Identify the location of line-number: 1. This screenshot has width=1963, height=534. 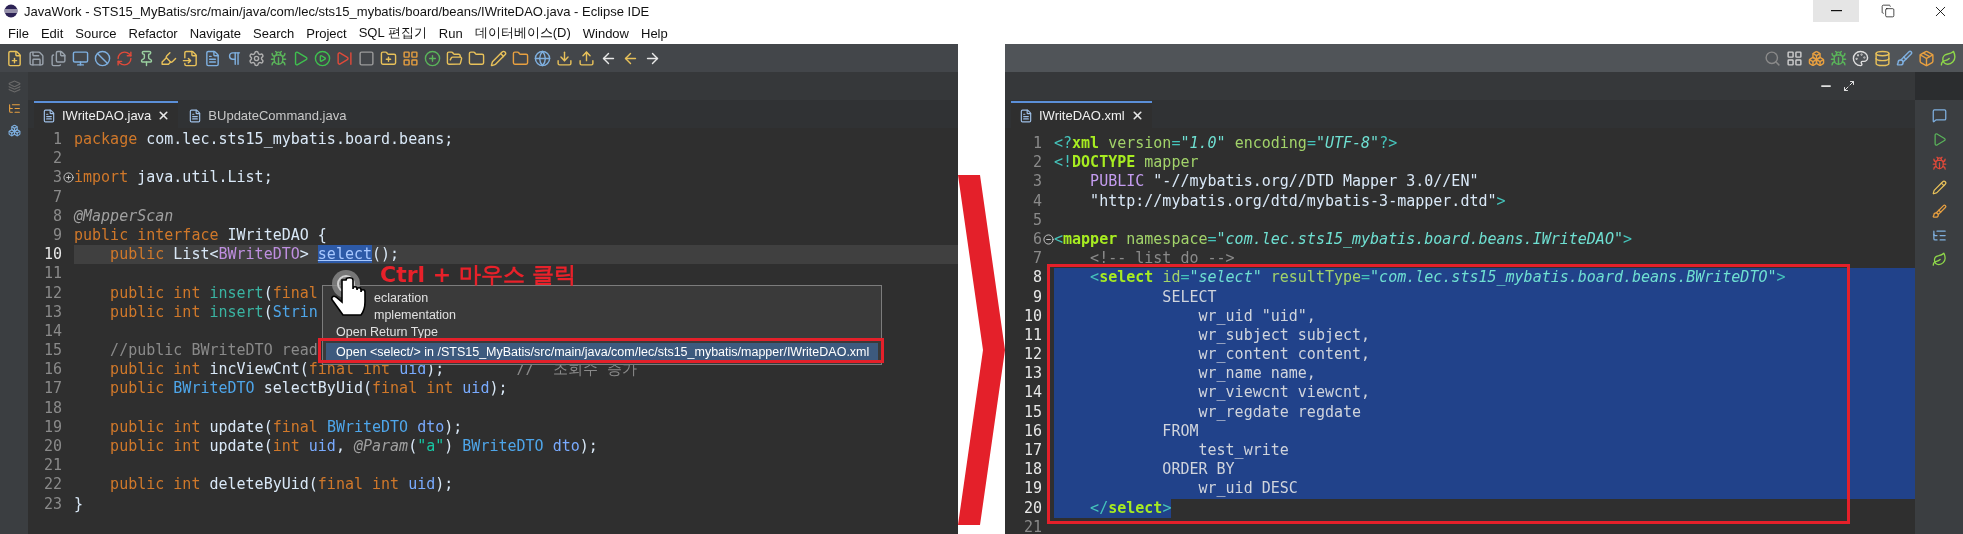
(56, 140).